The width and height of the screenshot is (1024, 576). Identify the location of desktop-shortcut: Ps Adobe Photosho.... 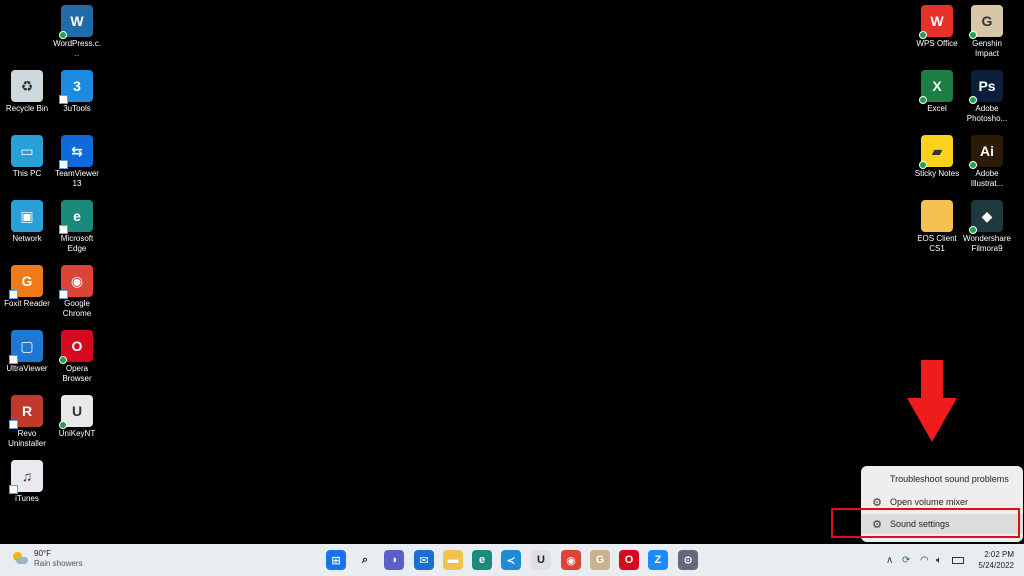
(987, 97).